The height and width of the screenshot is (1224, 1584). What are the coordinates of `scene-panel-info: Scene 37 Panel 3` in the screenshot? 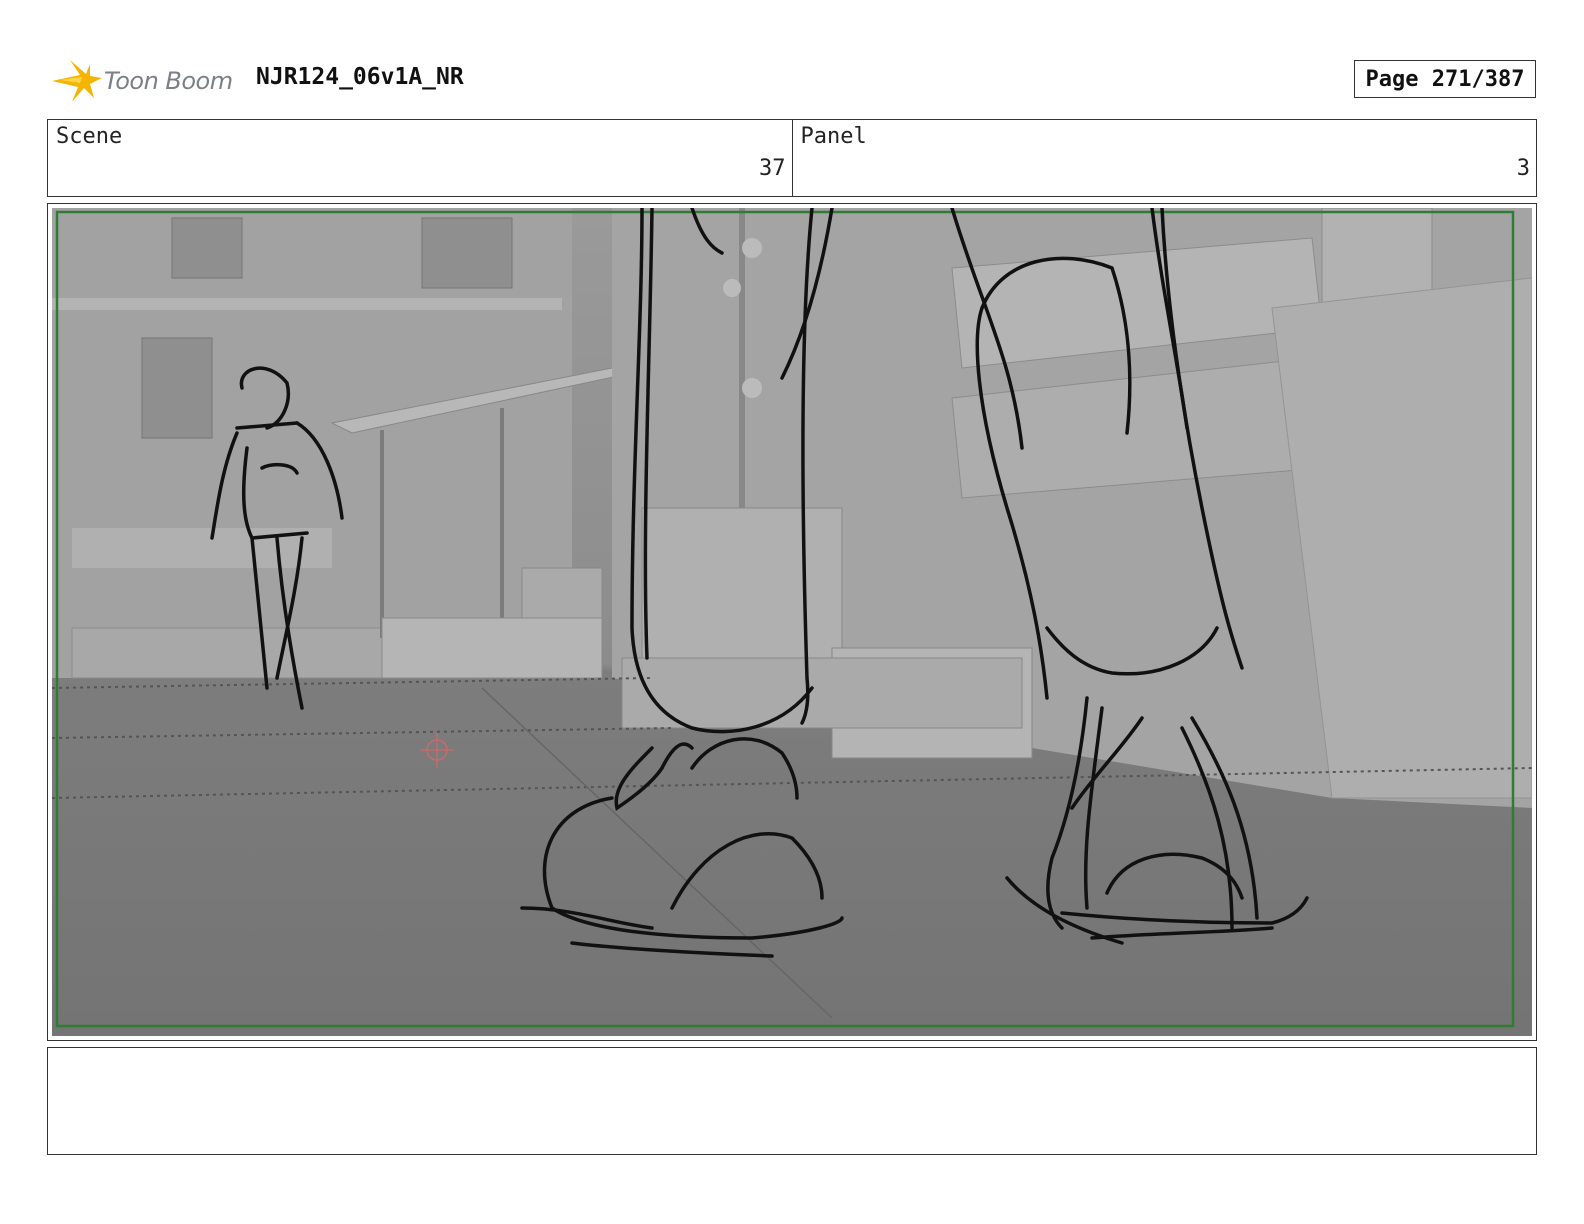 It's located at (792, 158).